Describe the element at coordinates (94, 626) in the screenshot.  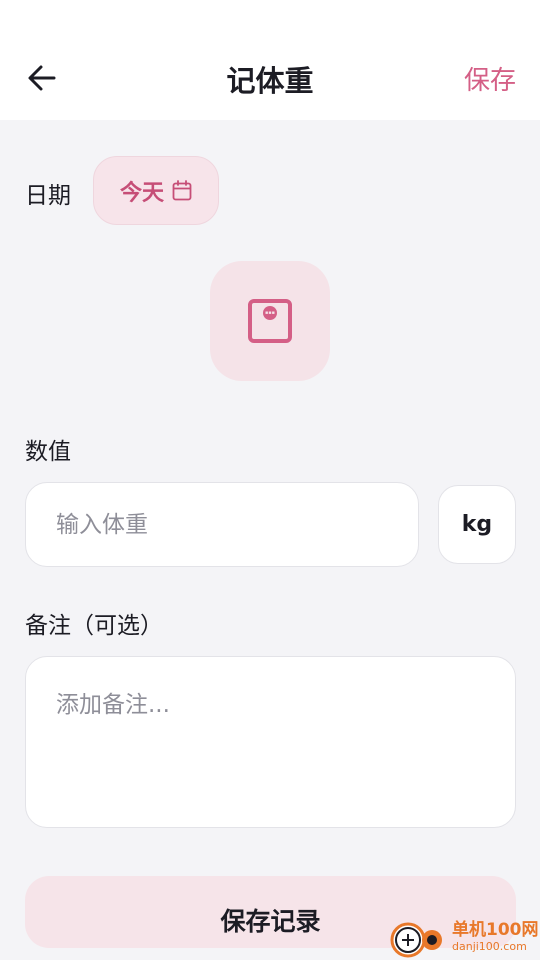
I see `note-label: 备注（可选）` at that location.